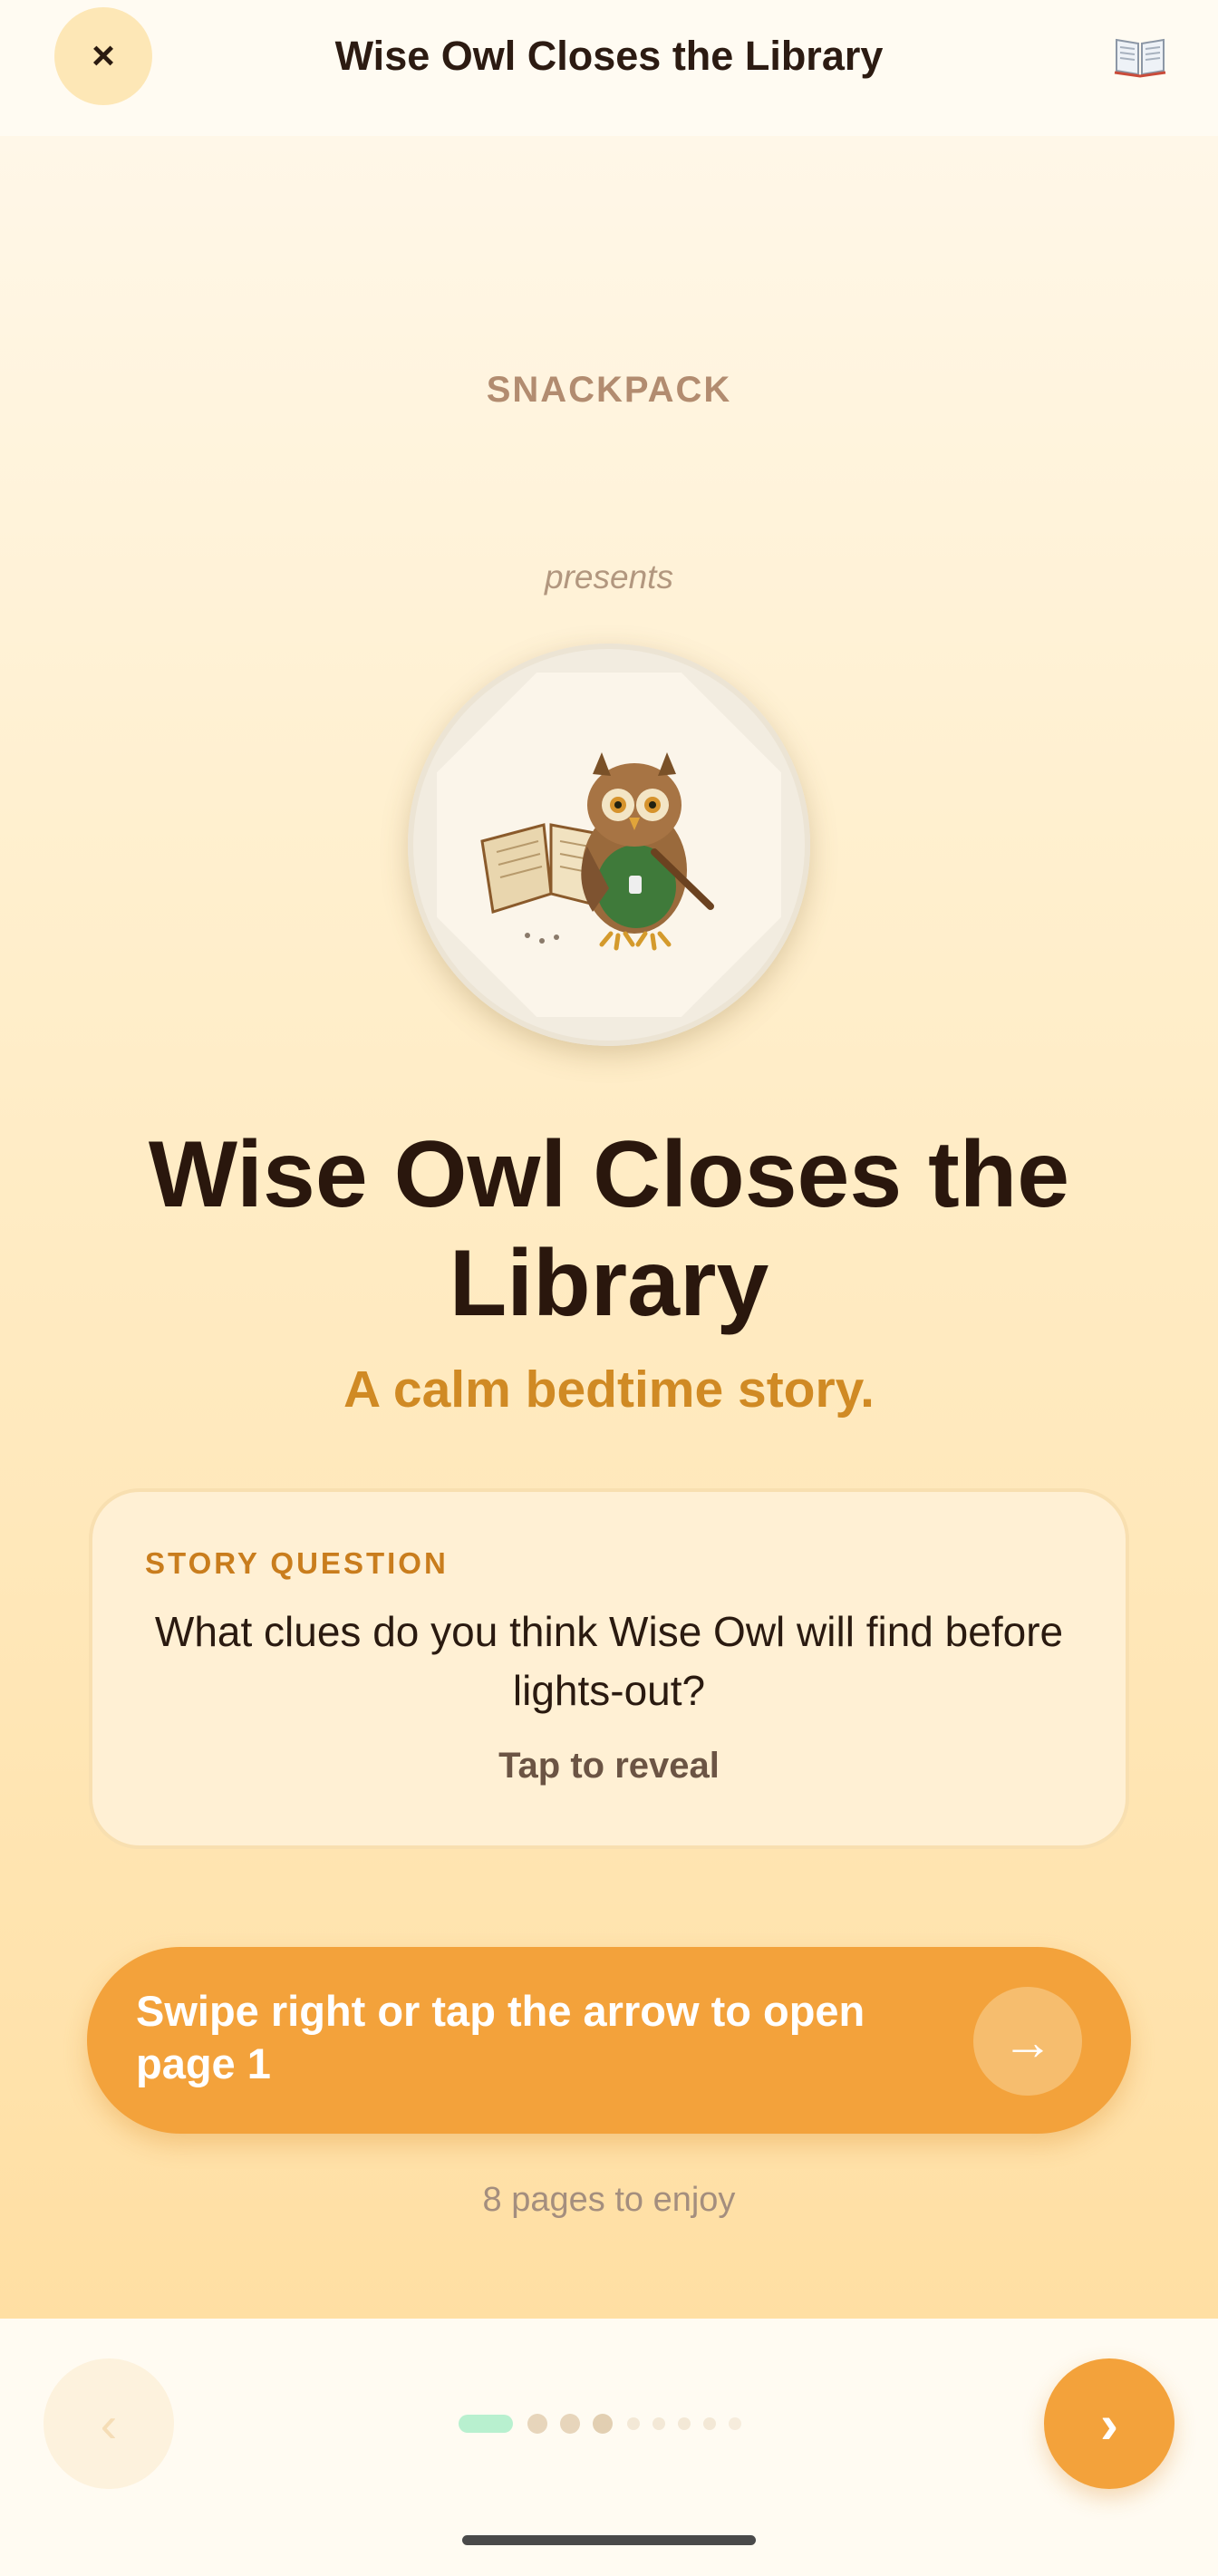 The width and height of the screenshot is (1218, 2576). Describe the element at coordinates (486, 2424) in the screenshot. I see `page-dot-active` at that location.